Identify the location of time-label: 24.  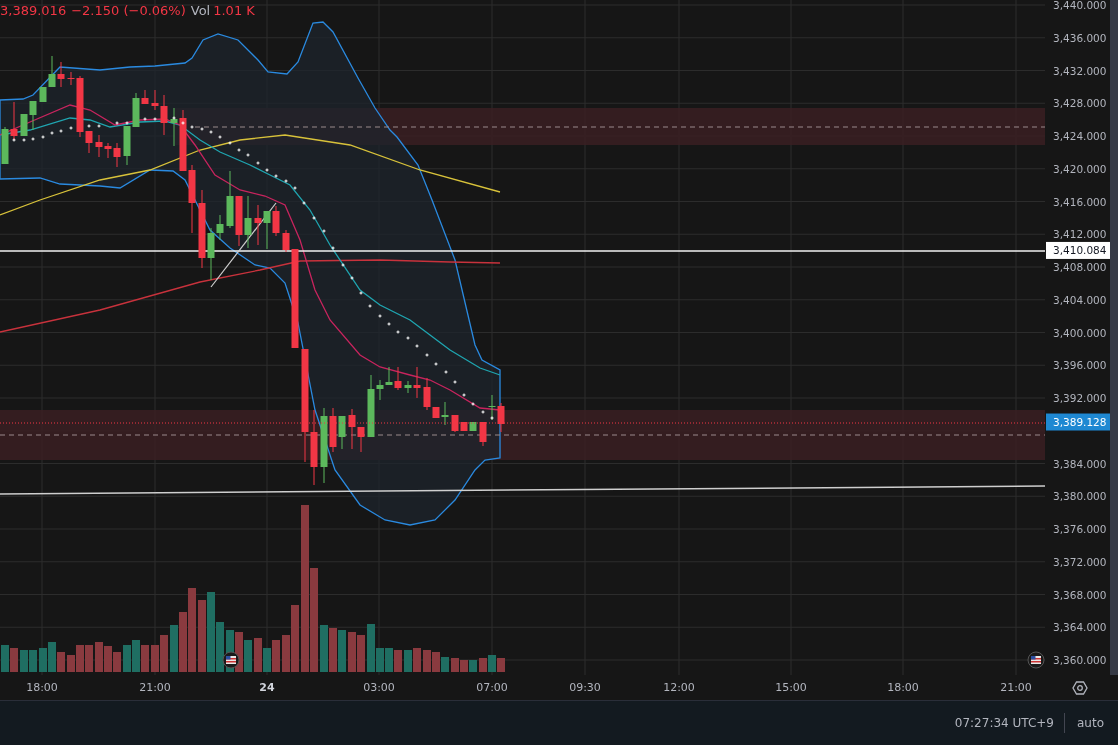
(267, 687).